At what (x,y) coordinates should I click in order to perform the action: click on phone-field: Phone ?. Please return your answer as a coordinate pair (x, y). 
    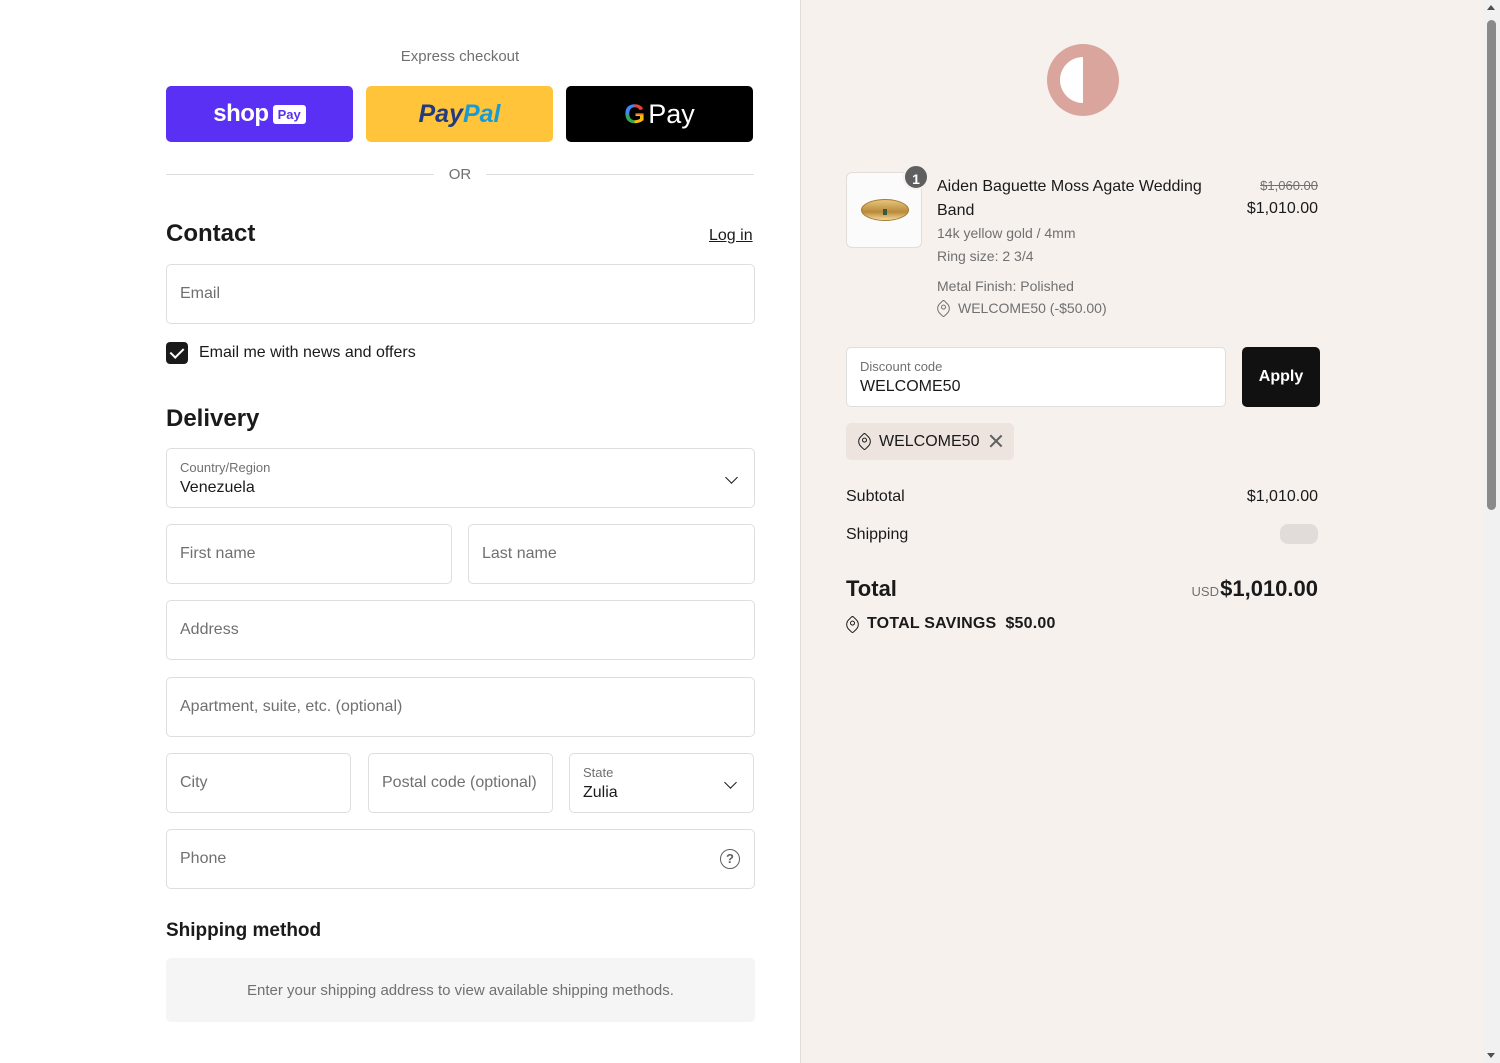
    Looking at the image, I should click on (460, 859).